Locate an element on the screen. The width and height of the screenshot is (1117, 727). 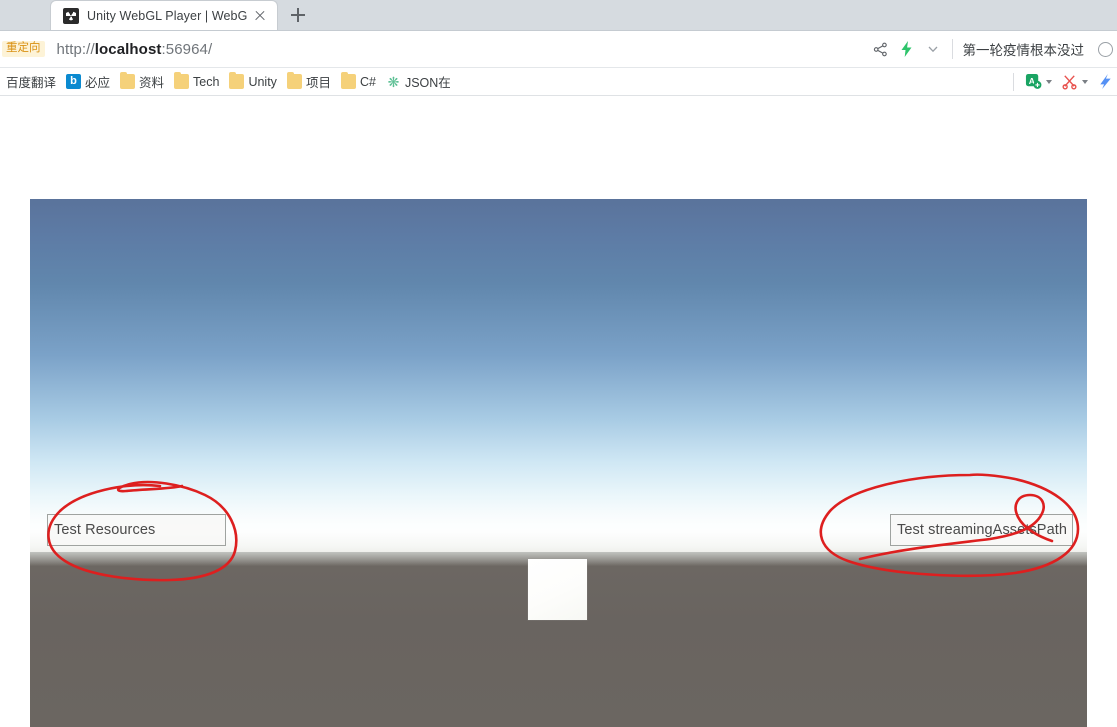
url-rest: :56964/ is located at coordinates (187, 49).